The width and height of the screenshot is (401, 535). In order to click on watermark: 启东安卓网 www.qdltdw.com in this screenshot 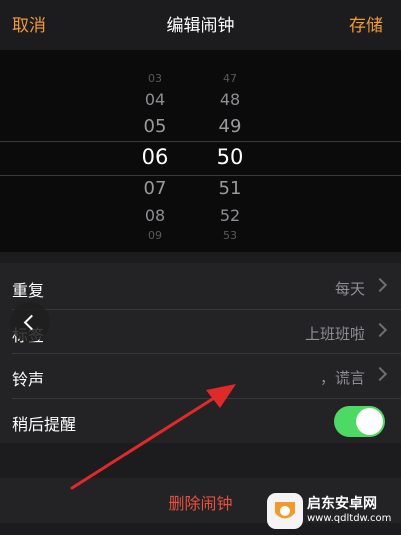, I will do `click(331, 511)`.